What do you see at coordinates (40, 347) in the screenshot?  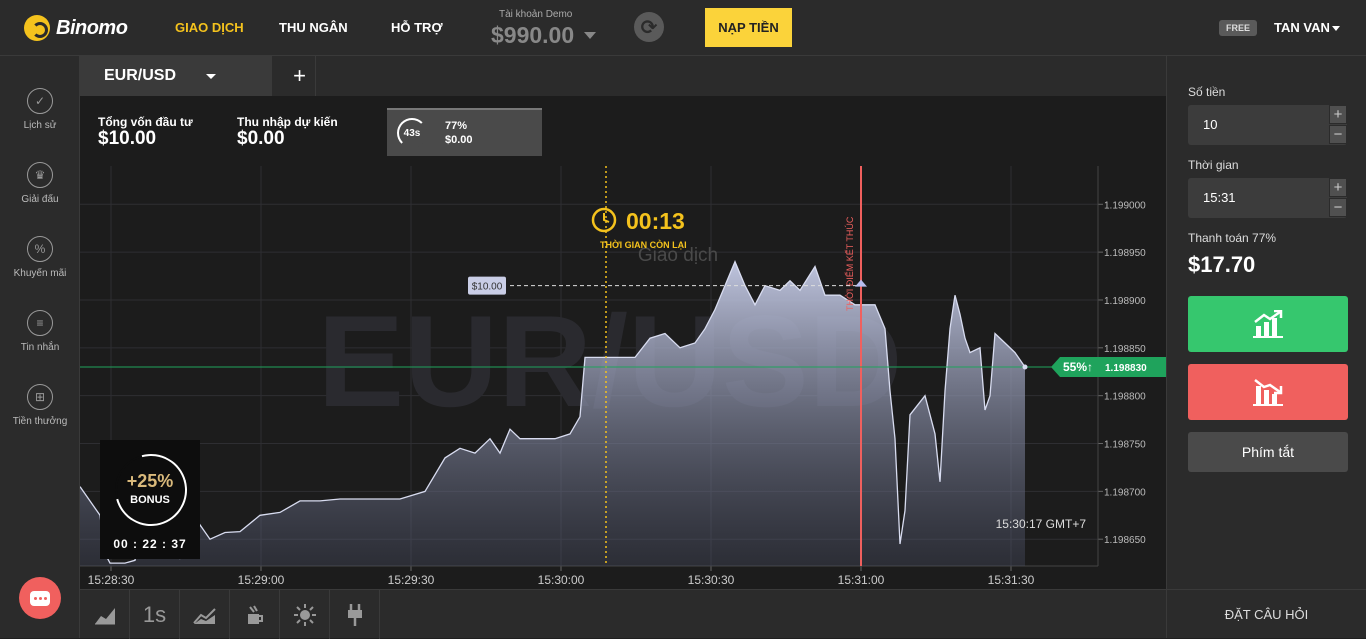 I see `sidebar-item-label: Tin nhắn` at bounding box center [40, 347].